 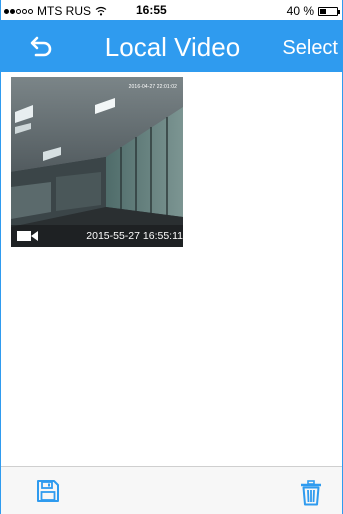 What do you see at coordinates (101, 11) in the screenshot?
I see `wifi-icon` at bounding box center [101, 11].